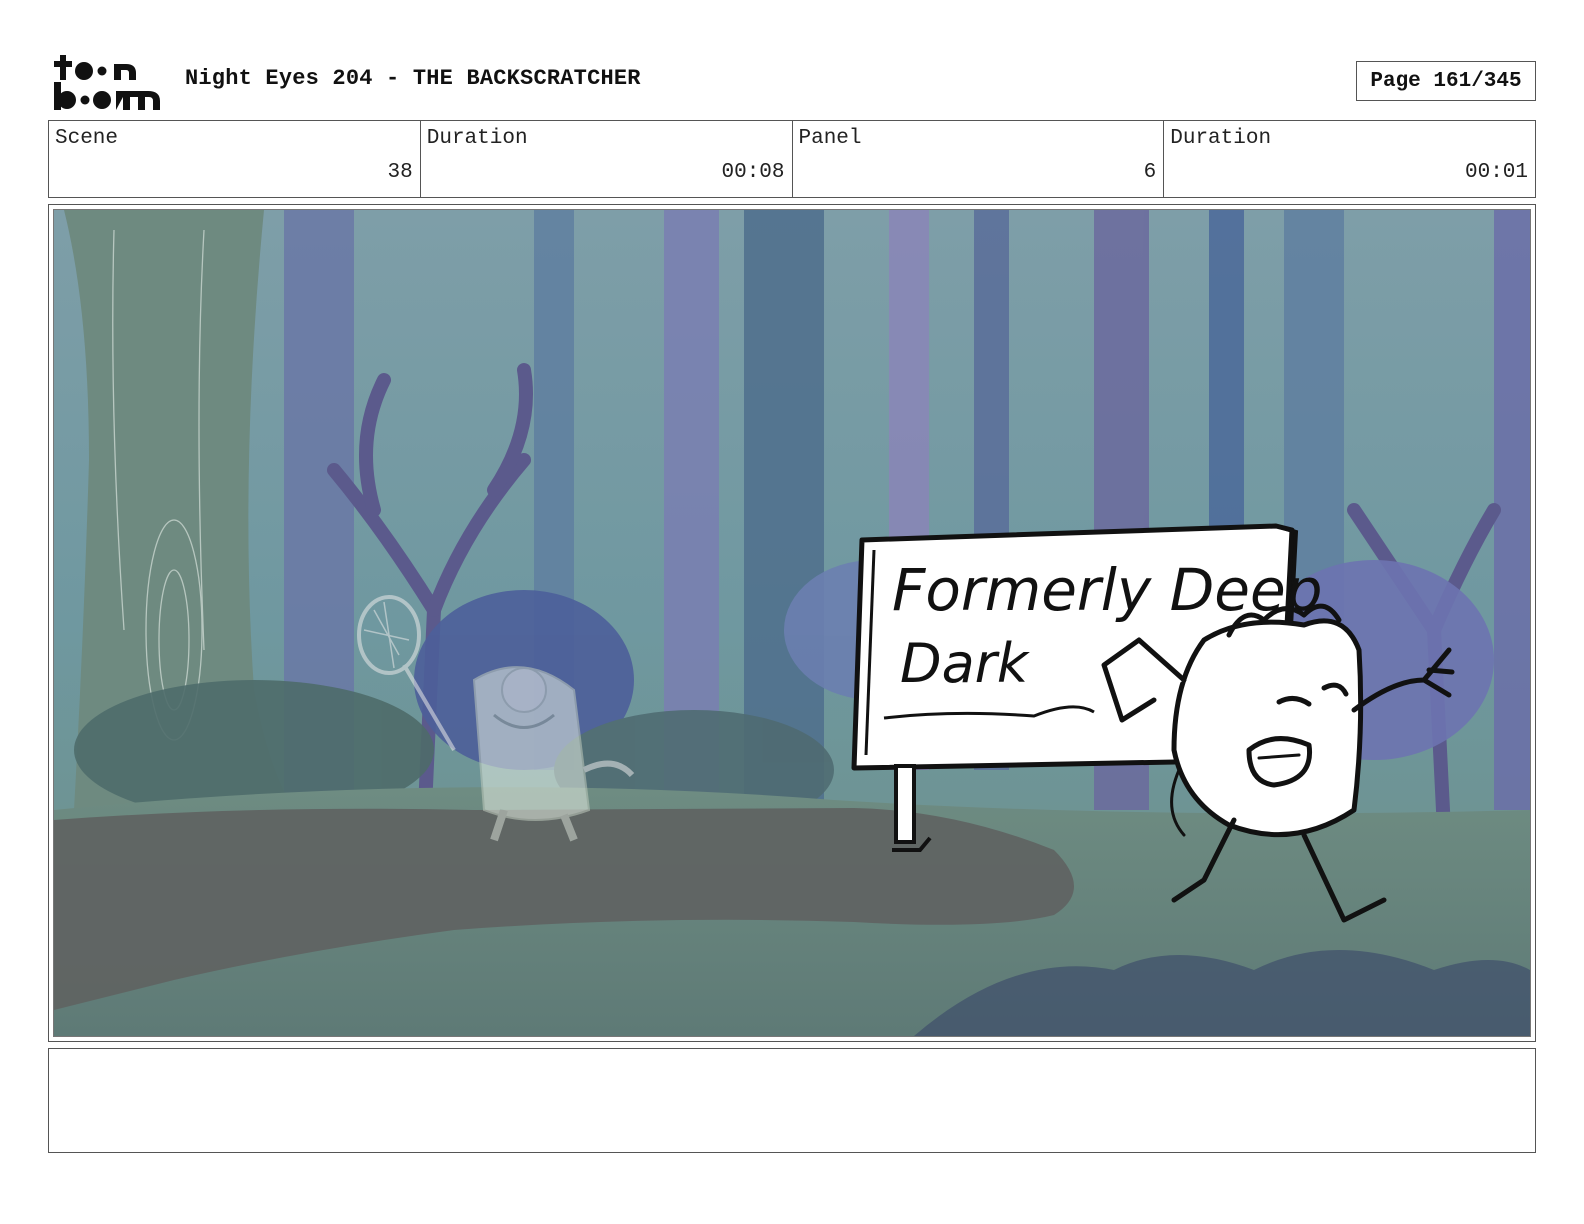 The height and width of the screenshot is (1224, 1584). I want to click on panel-label: Panel, so click(830, 138).